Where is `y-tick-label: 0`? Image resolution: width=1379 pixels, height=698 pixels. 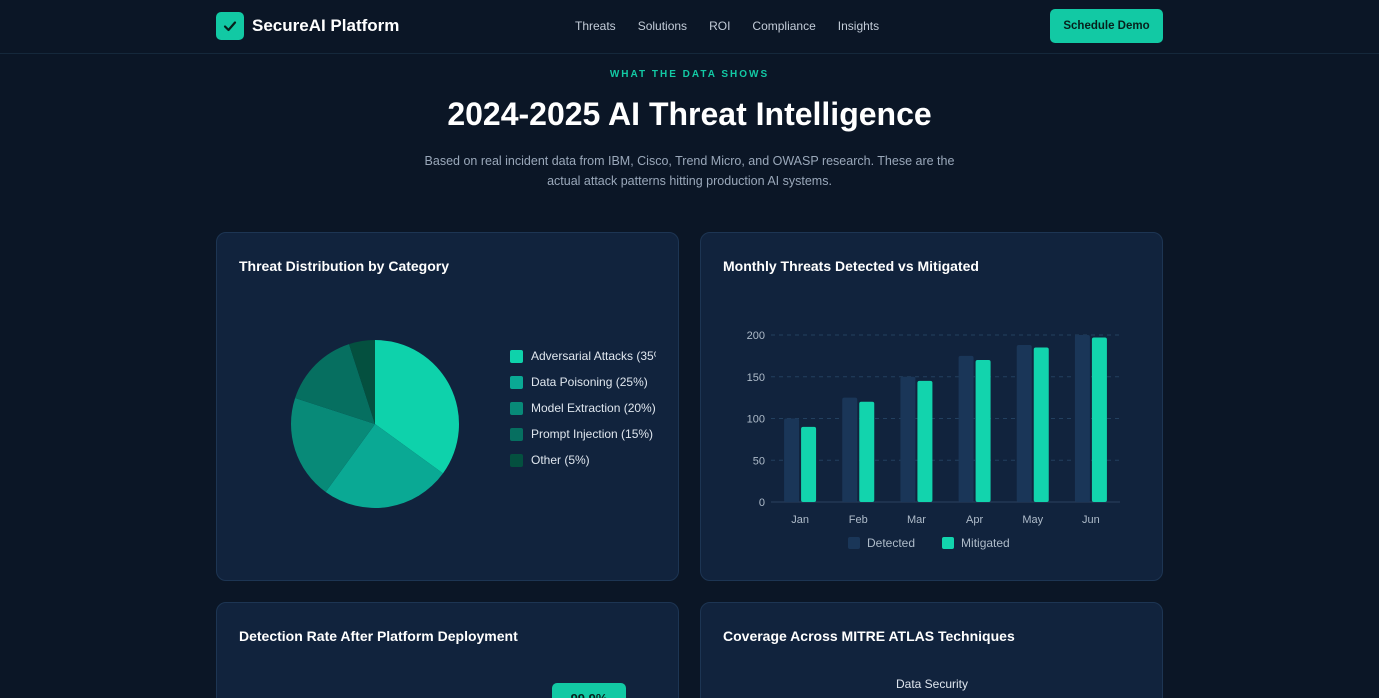 y-tick-label: 0 is located at coordinates (762, 503).